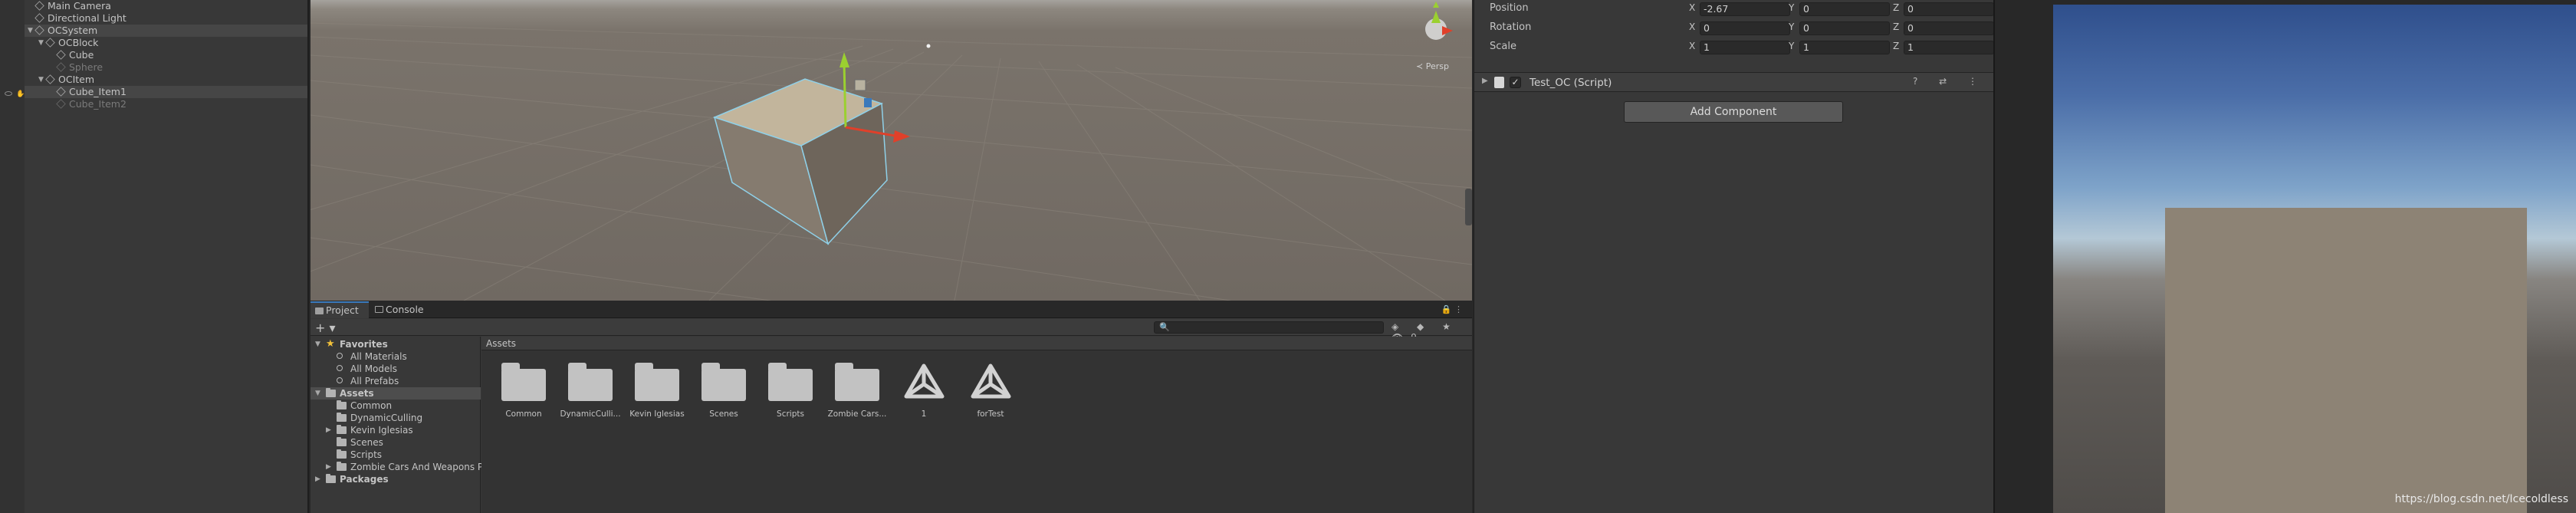 This screenshot has width=2576, height=513. Describe the element at coordinates (1503, 46) in the screenshot. I see `transform-label: Scale` at that location.